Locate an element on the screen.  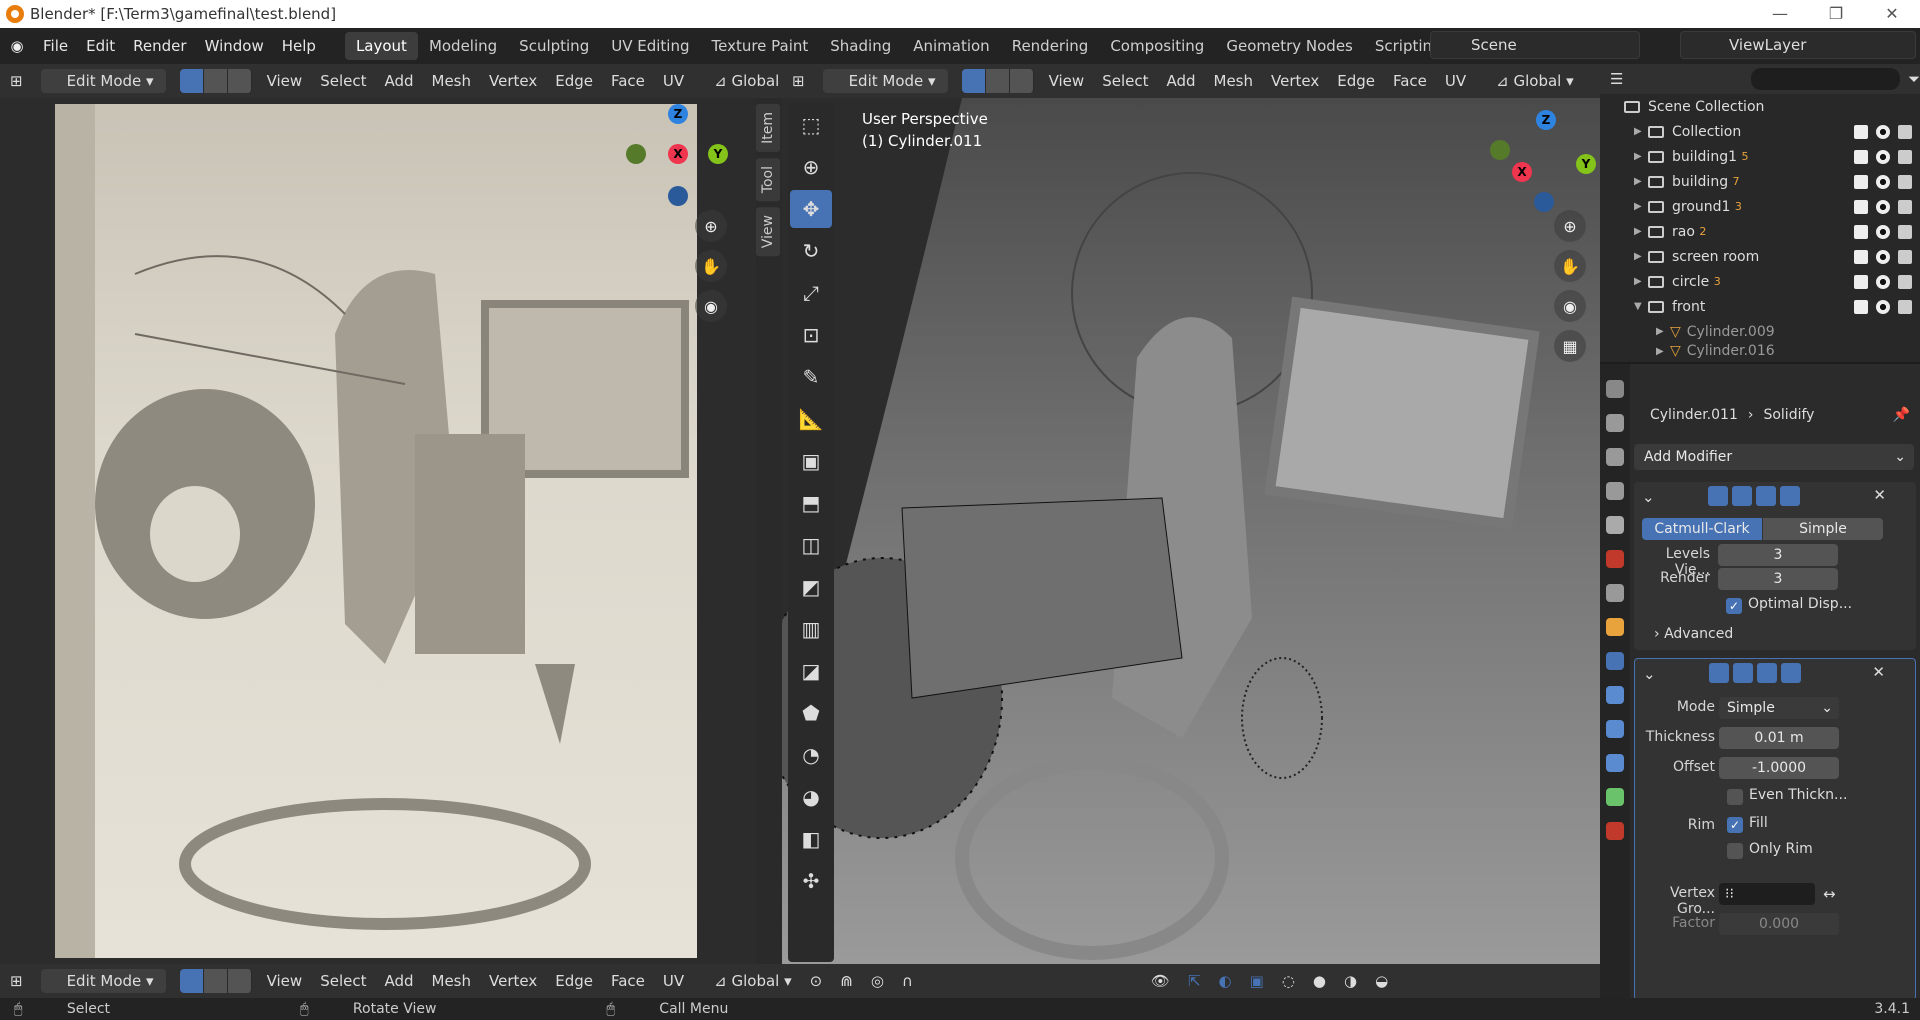
cursor-tool-icon: ⊕ is located at coordinates (811, 167).